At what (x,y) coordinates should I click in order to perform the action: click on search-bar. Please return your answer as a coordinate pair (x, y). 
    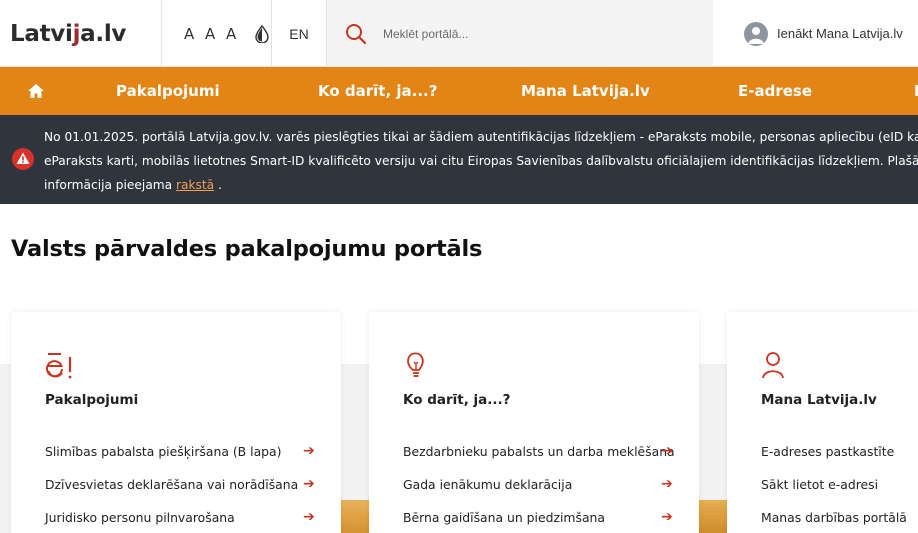
    Looking at the image, I should click on (520, 33).